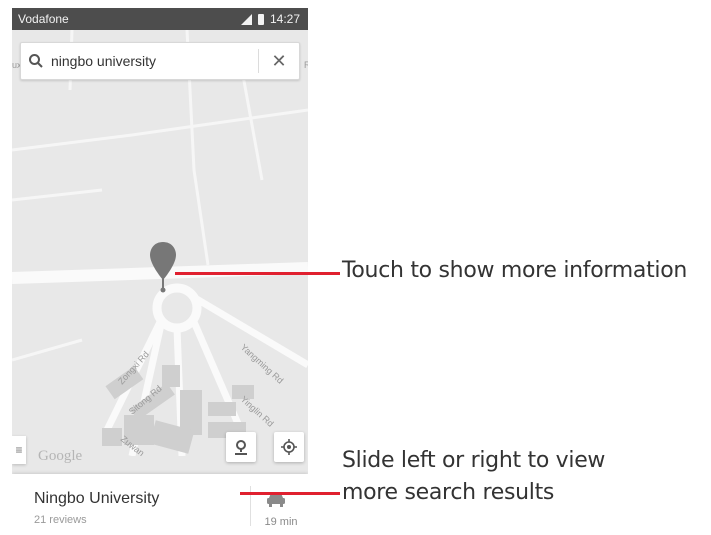  I want to click on signal-icon, so click(246, 19).